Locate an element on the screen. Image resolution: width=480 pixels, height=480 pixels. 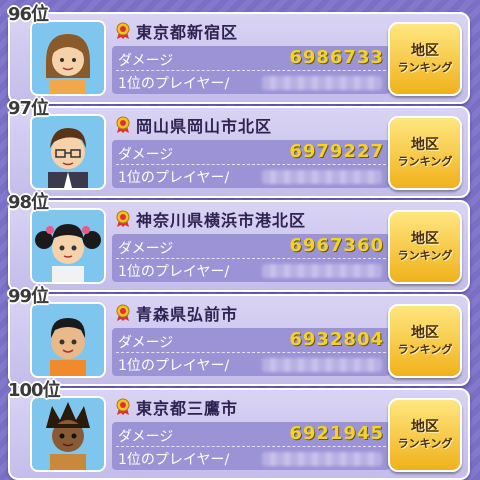
female-teacher-avatar is located at coordinates (68, 58).